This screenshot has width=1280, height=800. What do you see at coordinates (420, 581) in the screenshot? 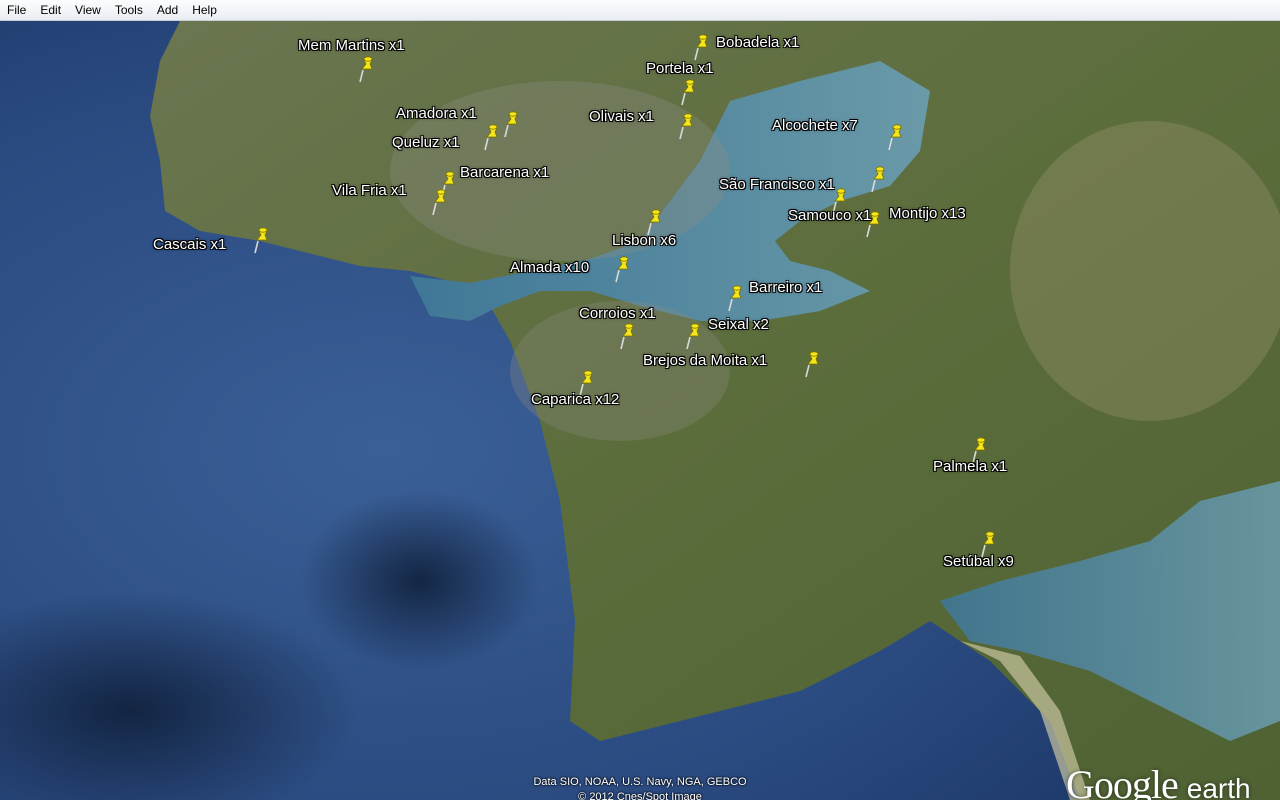
I see `cloud-shadow` at bounding box center [420, 581].